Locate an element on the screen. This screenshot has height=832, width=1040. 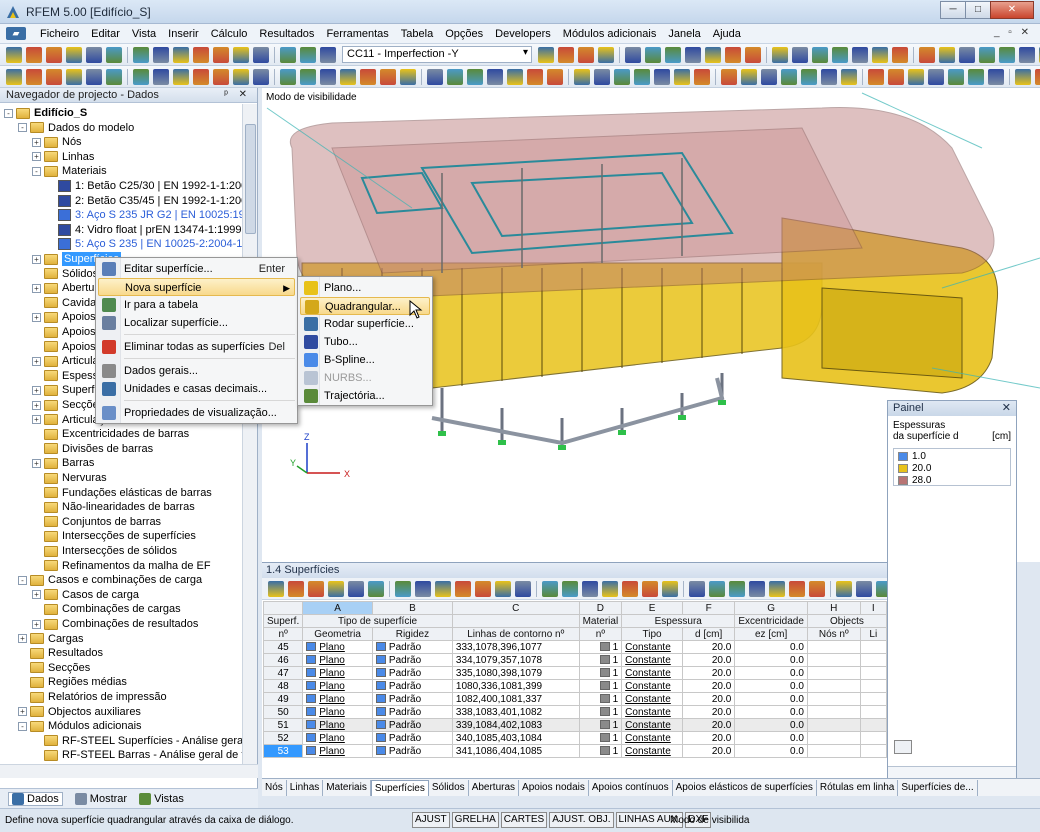
tree-item: Regiões médias is located at coordinates (72, 682).